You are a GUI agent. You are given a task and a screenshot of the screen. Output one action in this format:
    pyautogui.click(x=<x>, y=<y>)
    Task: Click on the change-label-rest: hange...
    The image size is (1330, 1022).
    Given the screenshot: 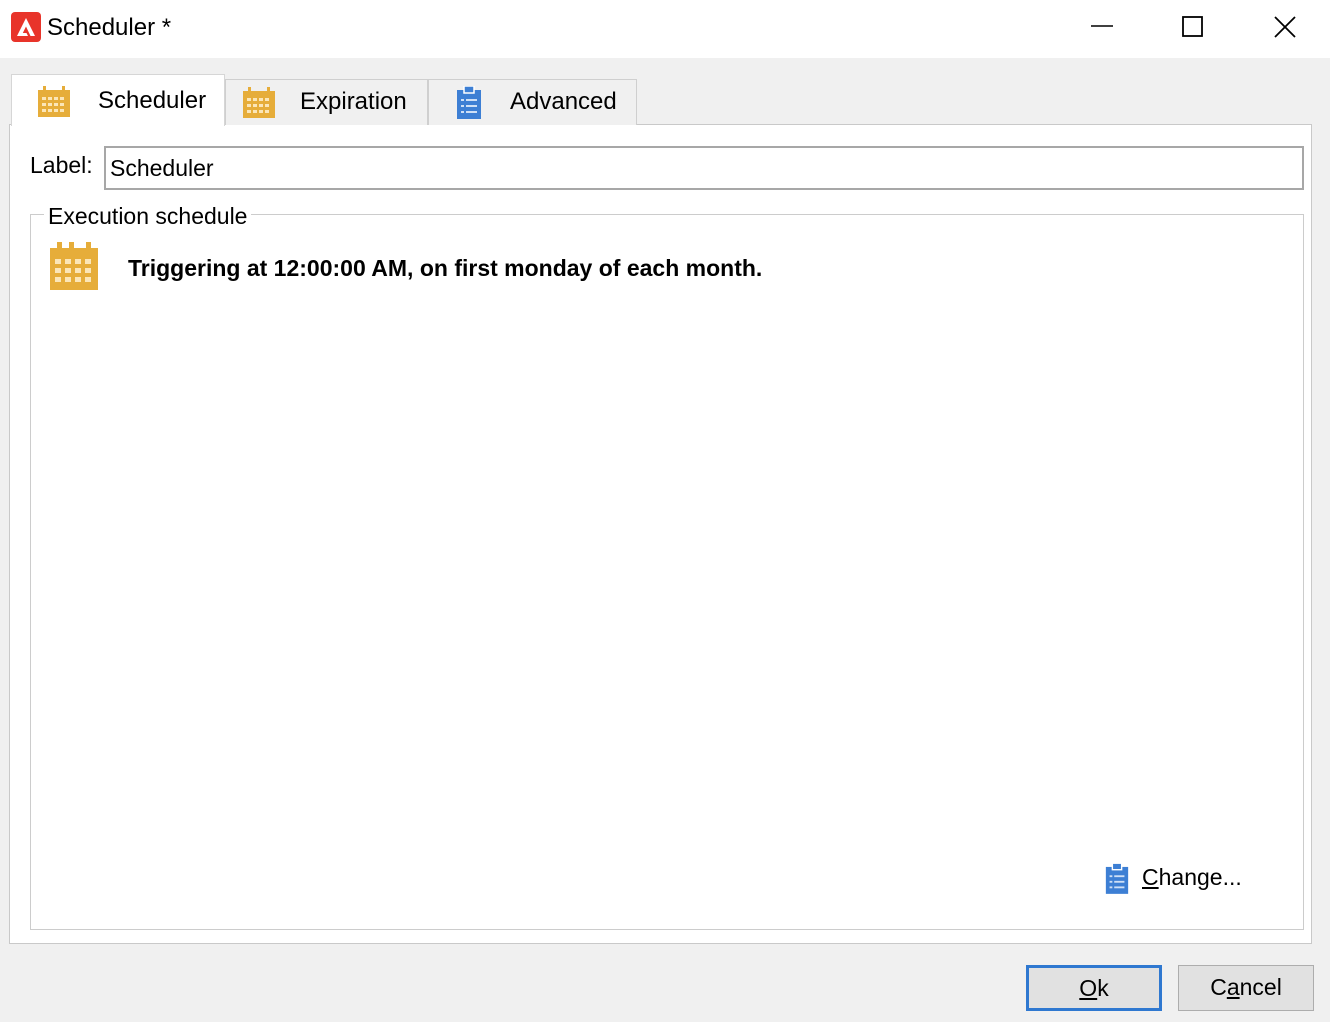 What is the action you would take?
    pyautogui.click(x=1200, y=877)
    